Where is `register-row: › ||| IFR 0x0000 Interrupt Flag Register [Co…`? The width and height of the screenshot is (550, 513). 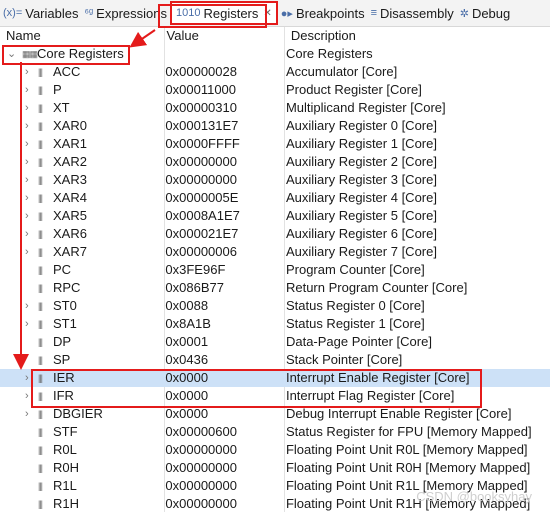 register-row: › ||| IFR 0x0000 Interrupt Flag Register [Co… is located at coordinates (275, 396).